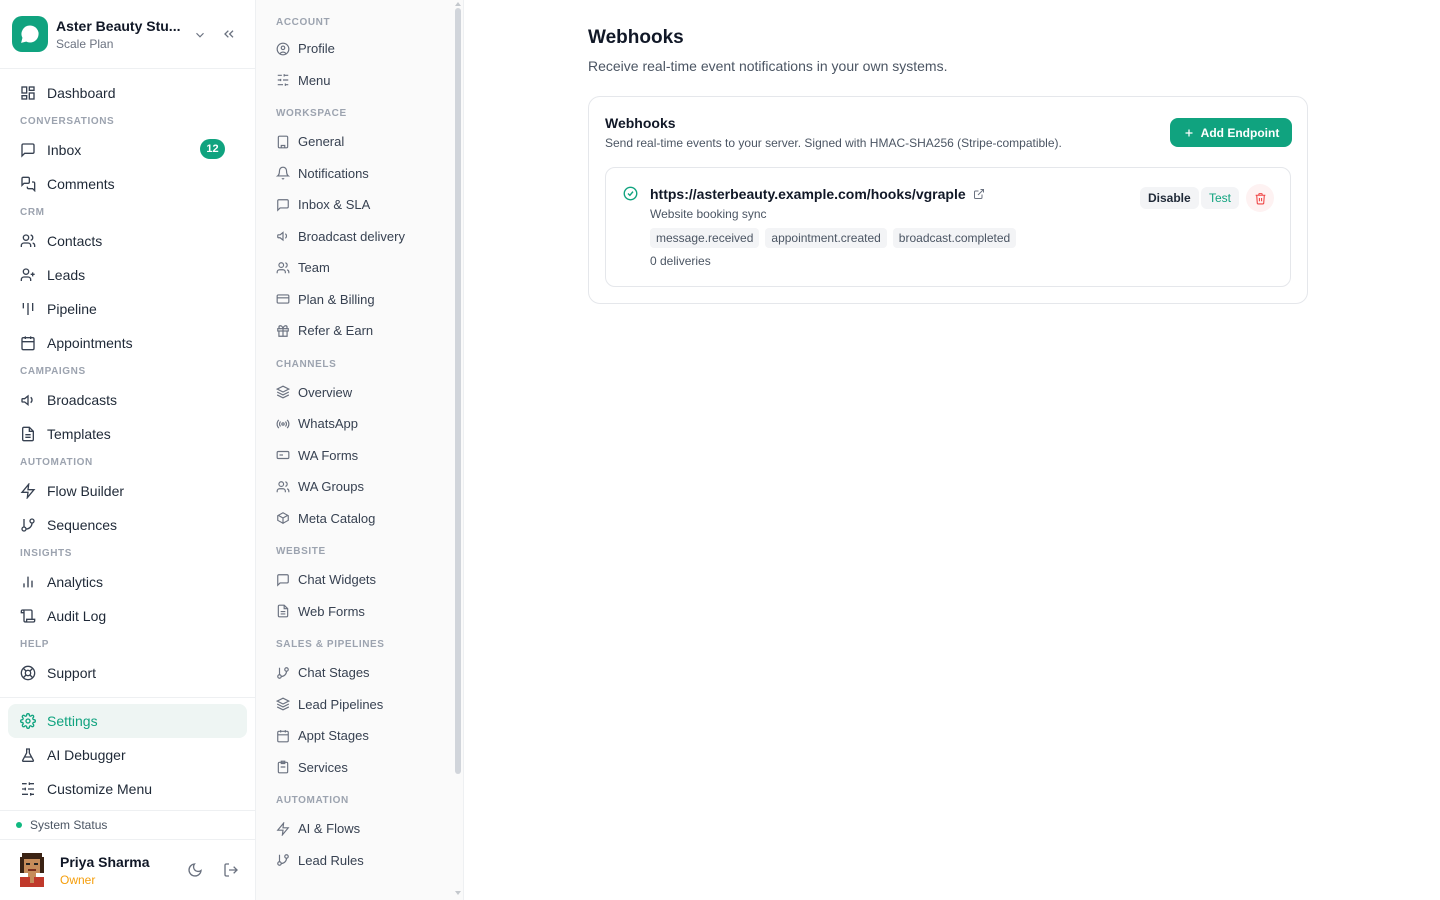 This screenshot has width=1440, height=900. I want to click on settings-item-label: Lead Pipelines, so click(341, 704).